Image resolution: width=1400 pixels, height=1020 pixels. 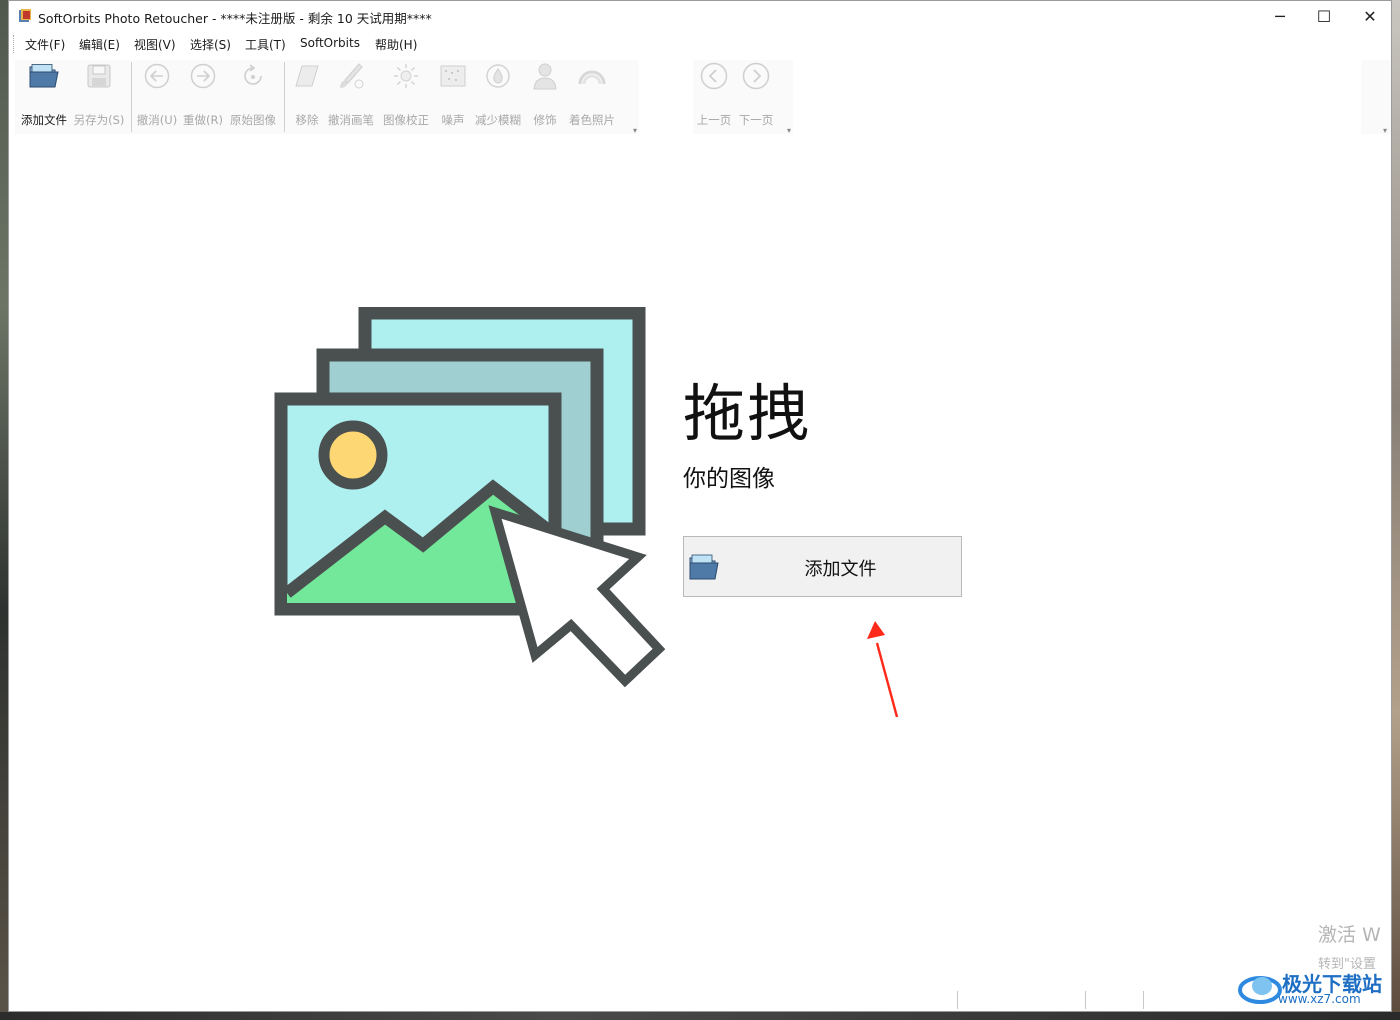 I want to click on nav-overflow-icon: ▾, so click(x=789, y=130).